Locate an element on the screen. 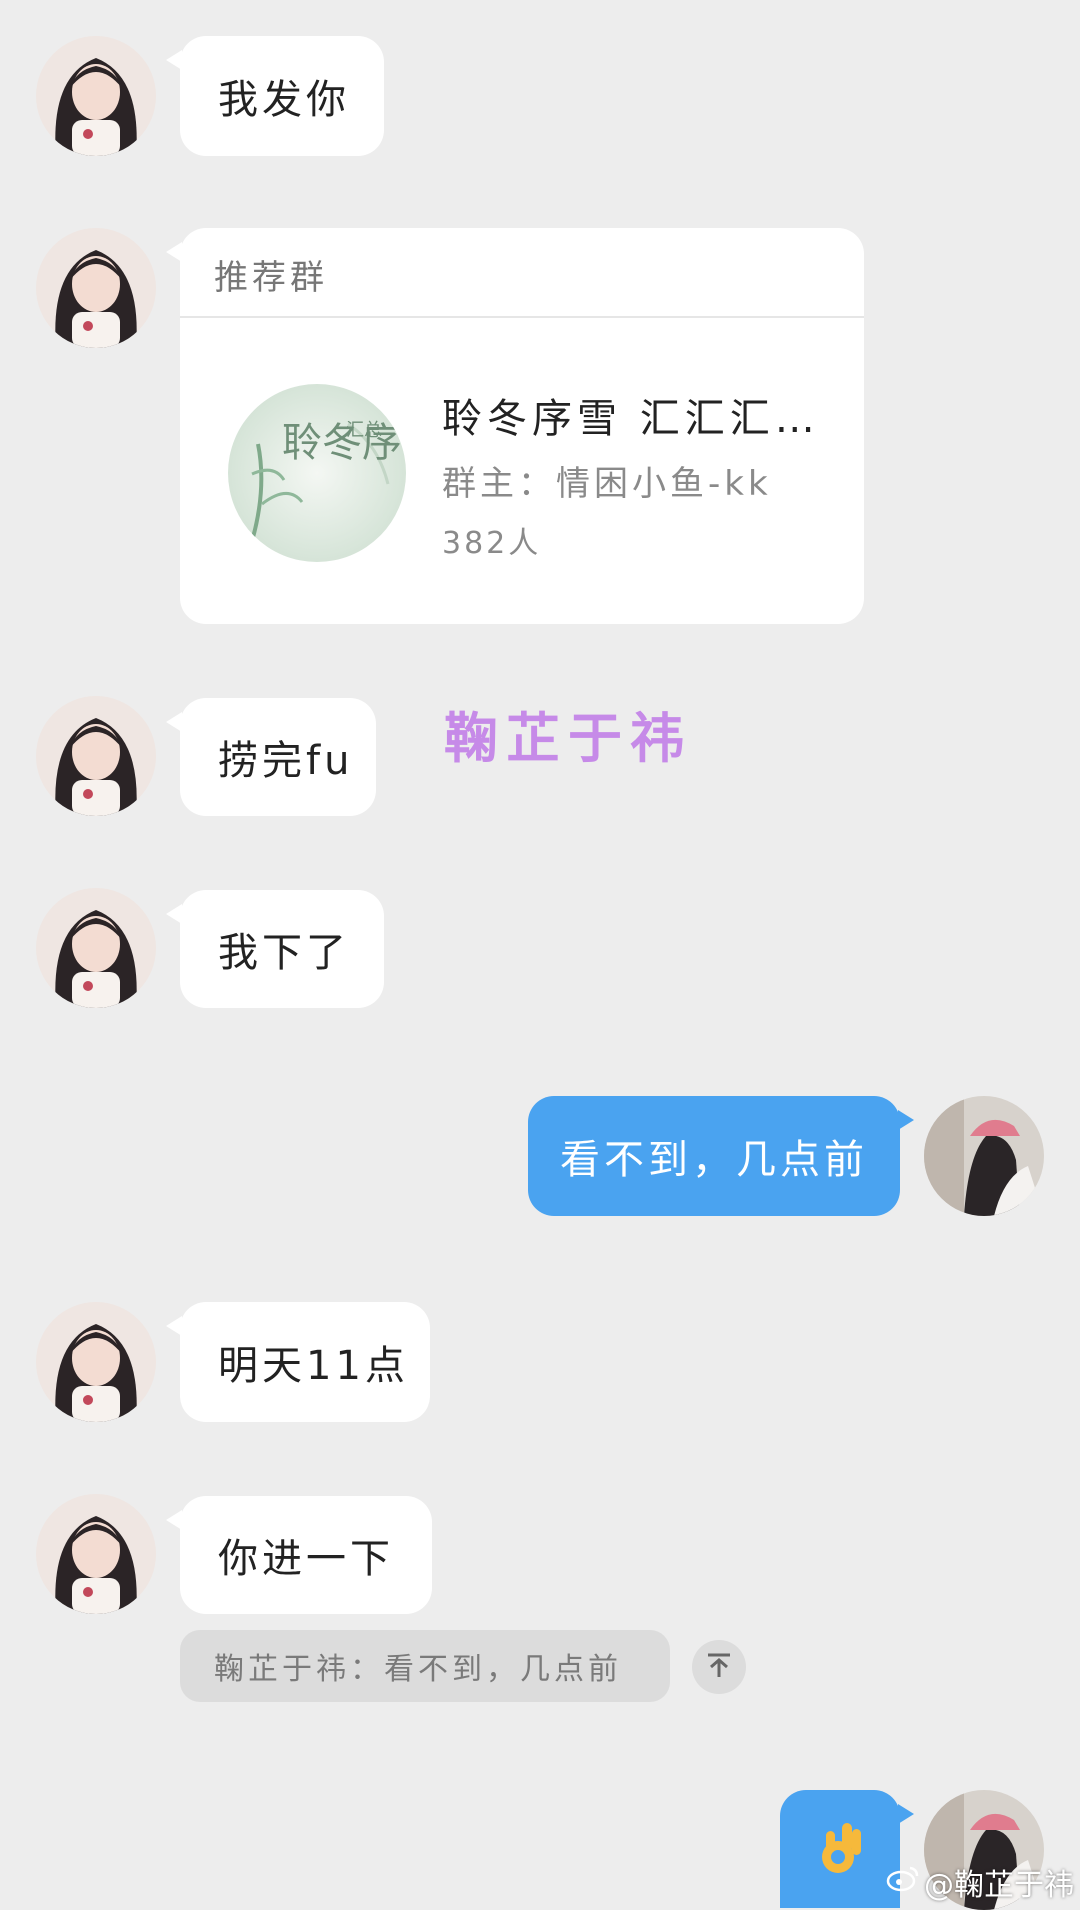 This screenshot has height=1910, width=1080. message-bubble: 我发你 is located at coordinates (275, 96).